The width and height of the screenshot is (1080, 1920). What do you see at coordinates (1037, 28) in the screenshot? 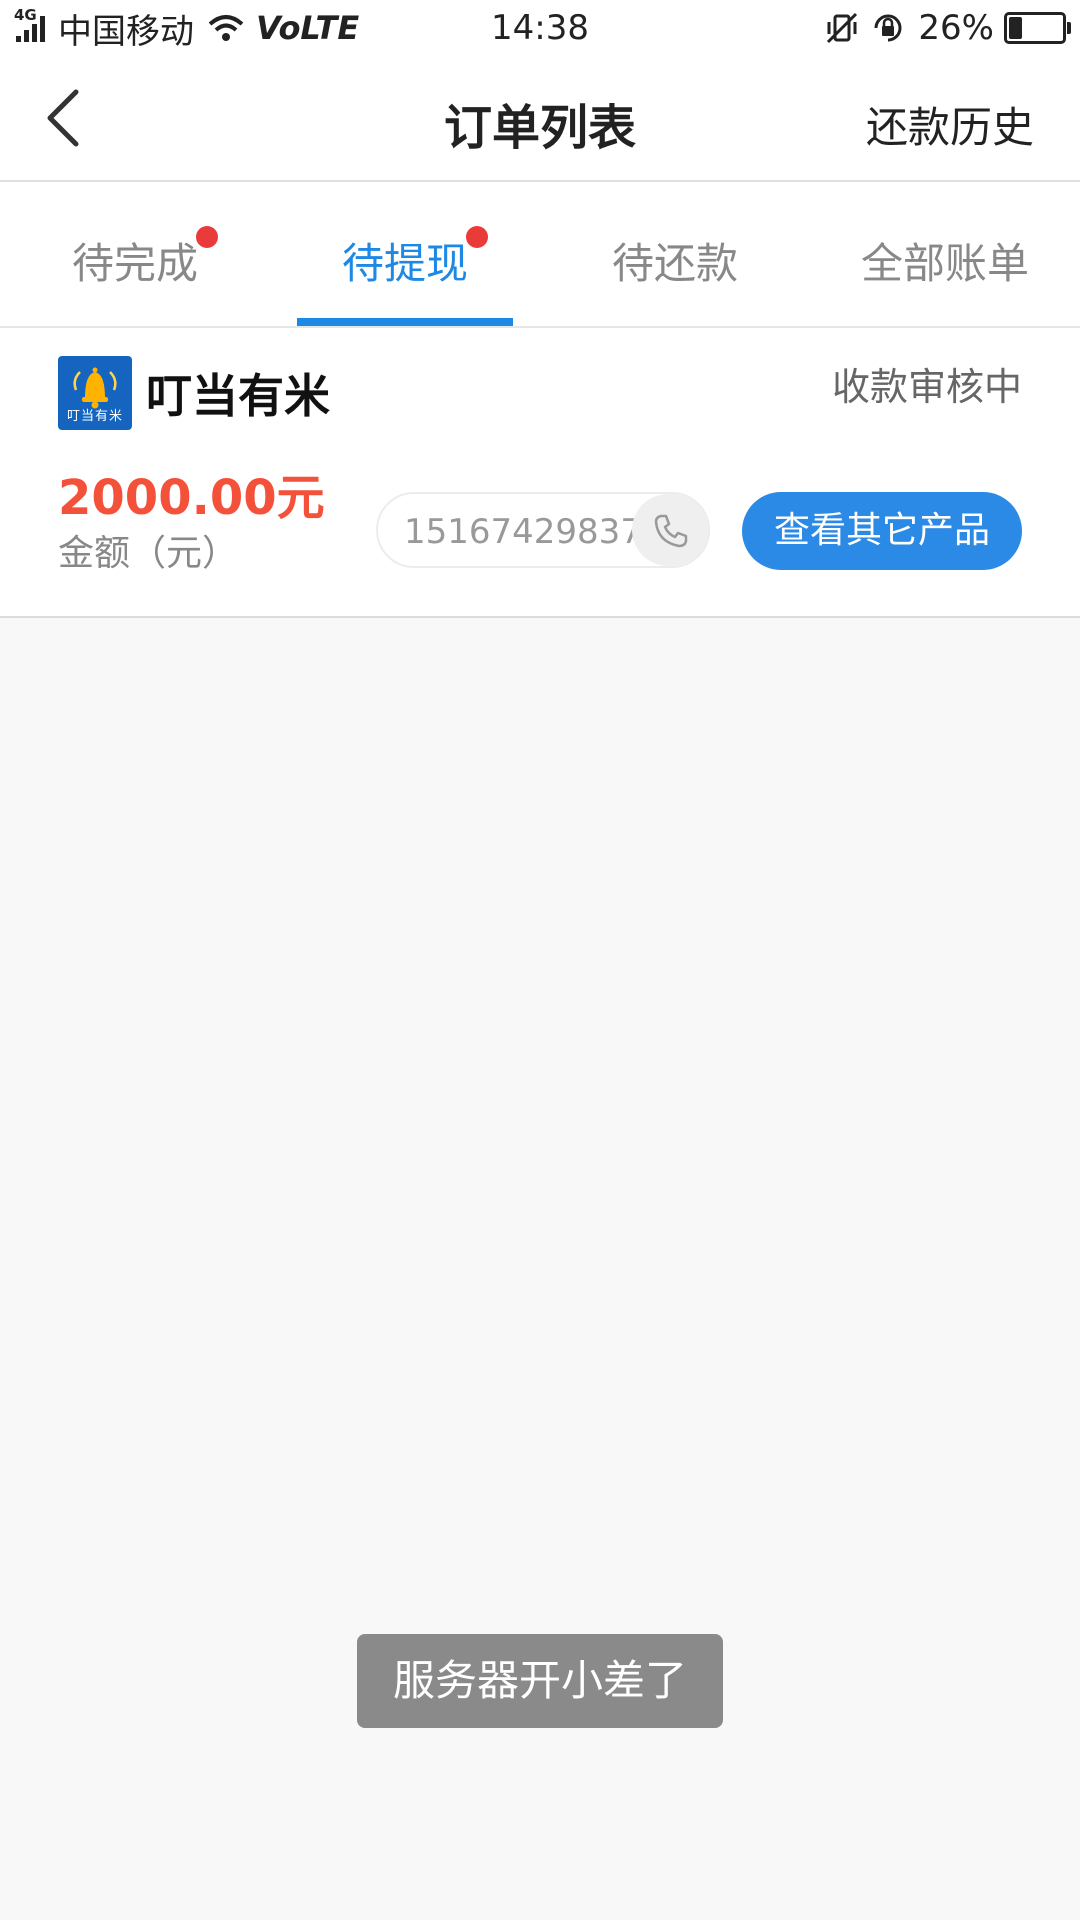
I see `battery-icon` at bounding box center [1037, 28].